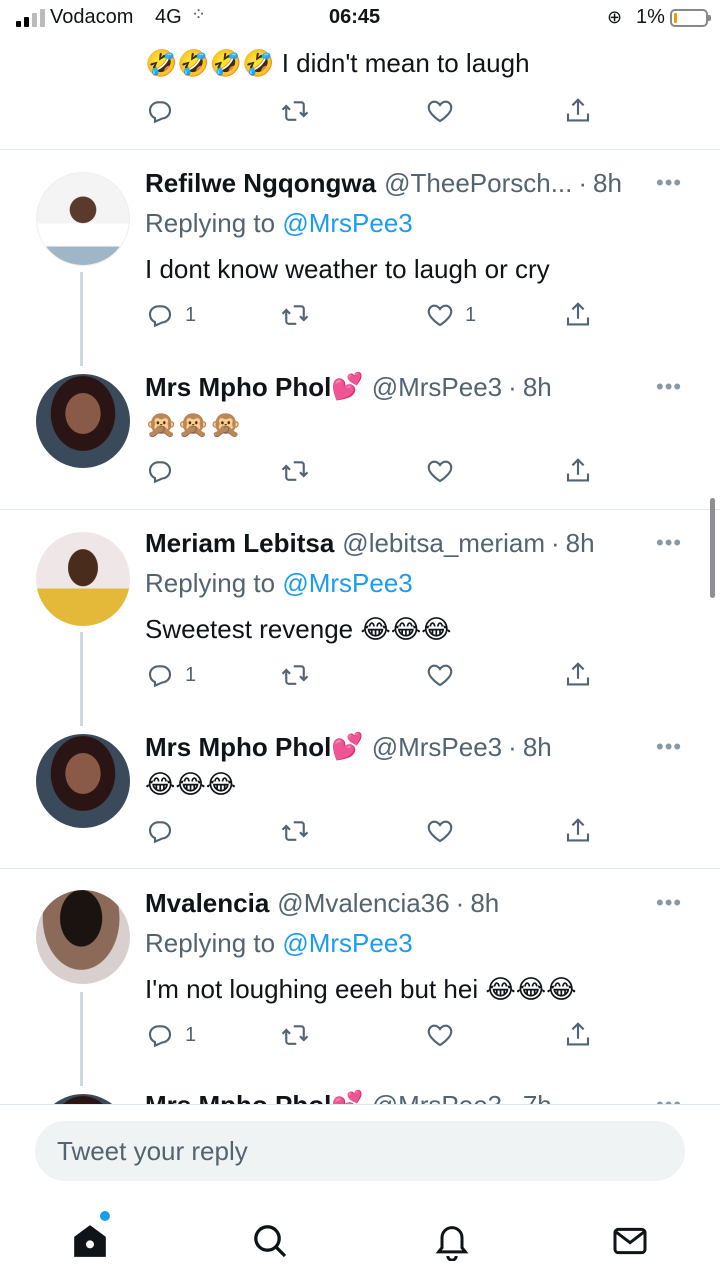  I want to click on nav-messages, so click(630, 1241).